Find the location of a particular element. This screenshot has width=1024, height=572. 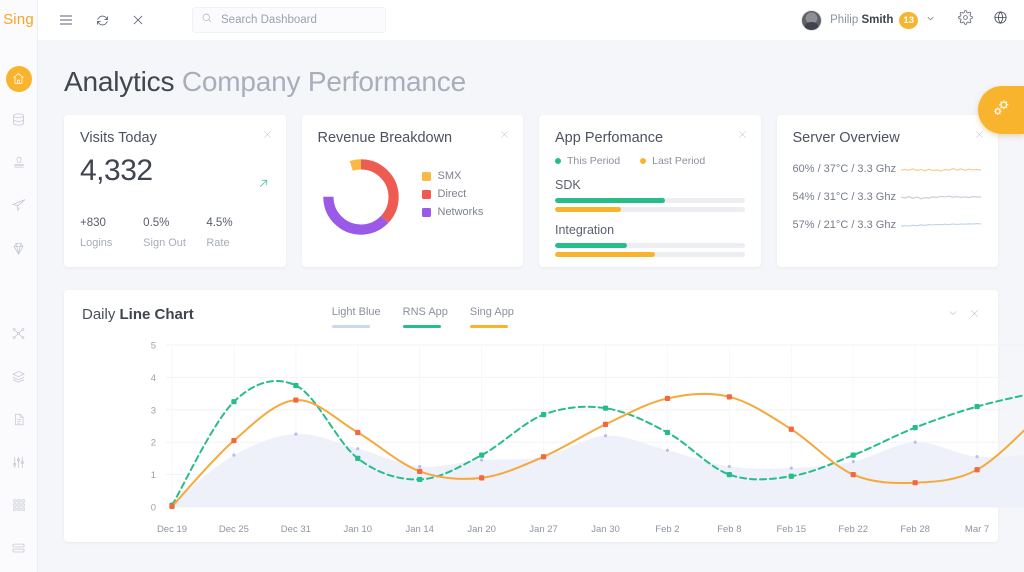

sidebar-item-database is located at coordinates (18, 121).